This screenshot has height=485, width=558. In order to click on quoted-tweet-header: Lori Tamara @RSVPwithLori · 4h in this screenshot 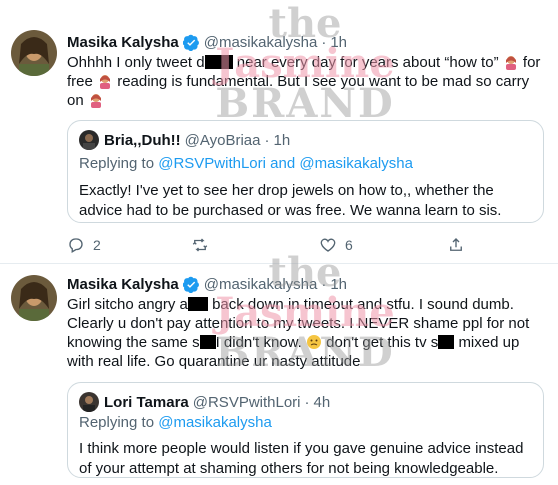, I will do `click(204, 402)`.